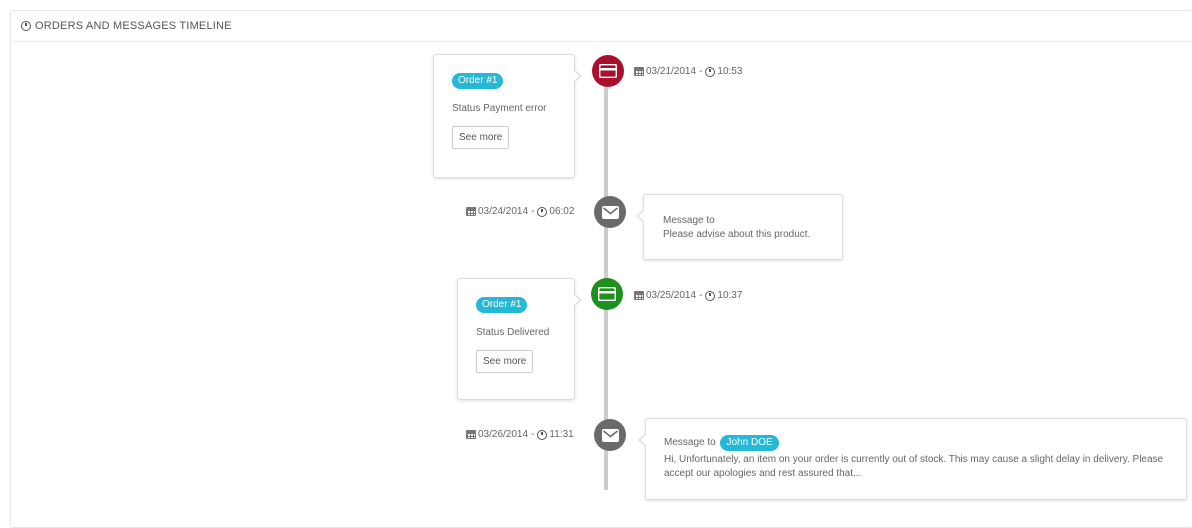  I want to click on entry-date: 03/24/2014 - 06:02, so click(520, 211).